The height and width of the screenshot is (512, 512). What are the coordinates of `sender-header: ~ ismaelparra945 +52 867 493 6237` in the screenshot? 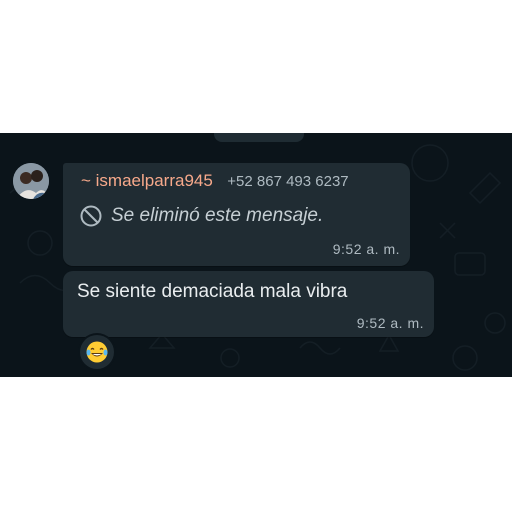 It's located at (215, 181).